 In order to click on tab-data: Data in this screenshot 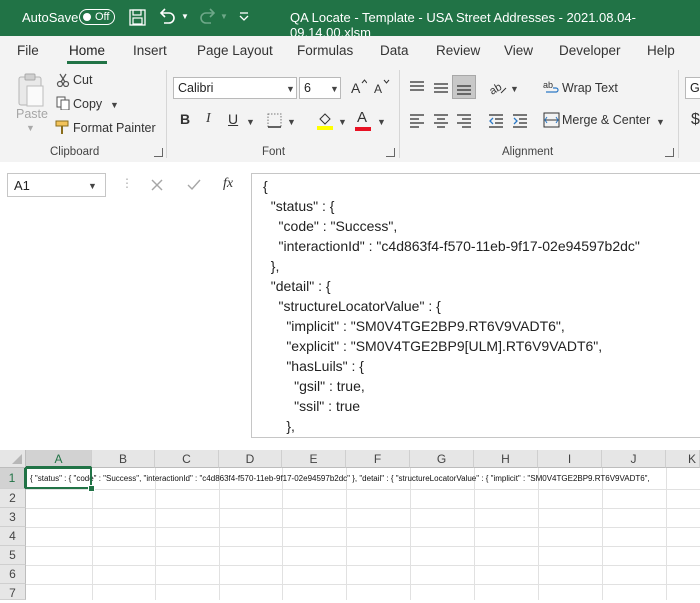, I will do `click(394, 50)`.